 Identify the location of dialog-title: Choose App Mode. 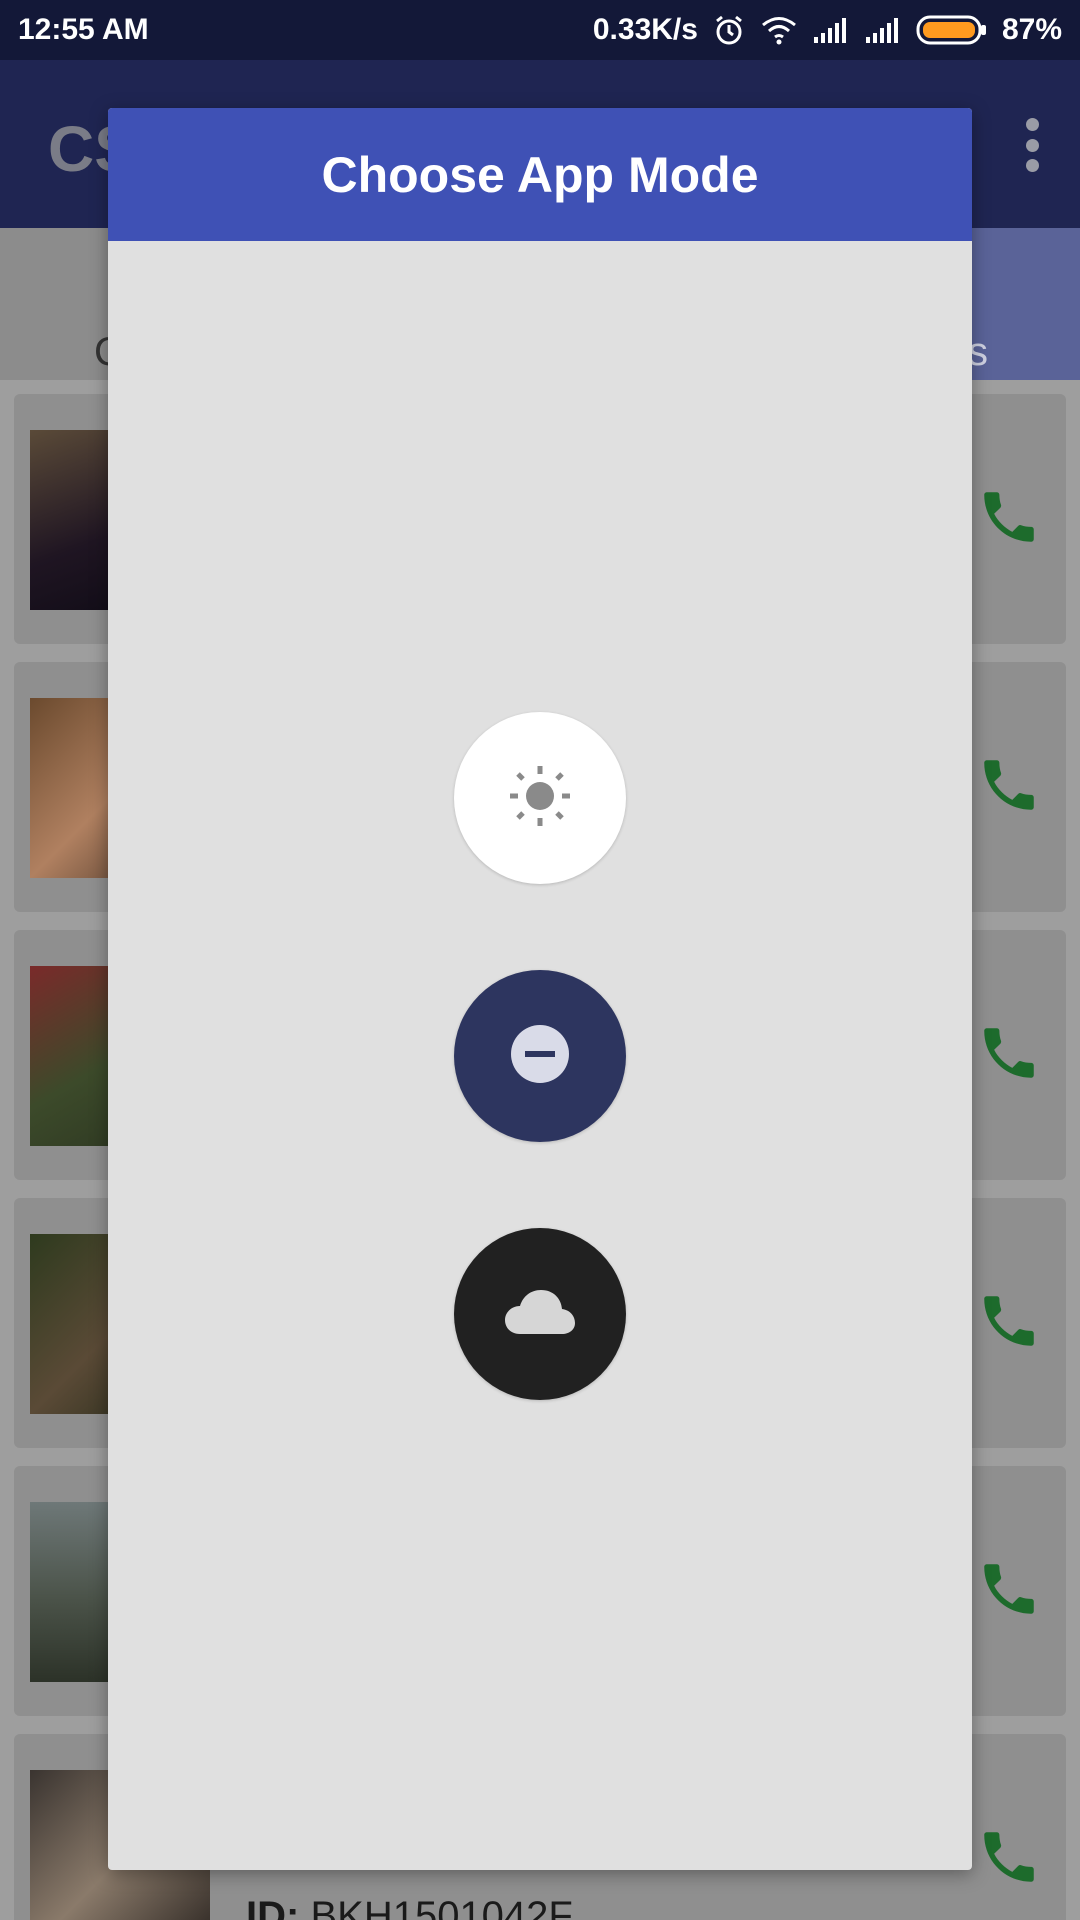
(540, 174).